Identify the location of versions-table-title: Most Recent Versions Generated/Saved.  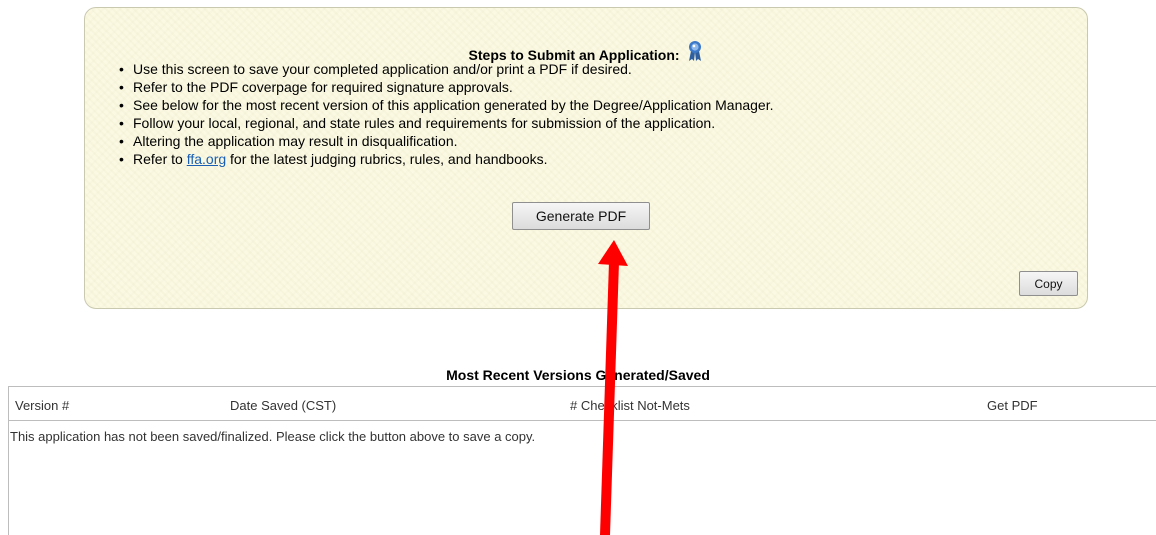
(578, 375).